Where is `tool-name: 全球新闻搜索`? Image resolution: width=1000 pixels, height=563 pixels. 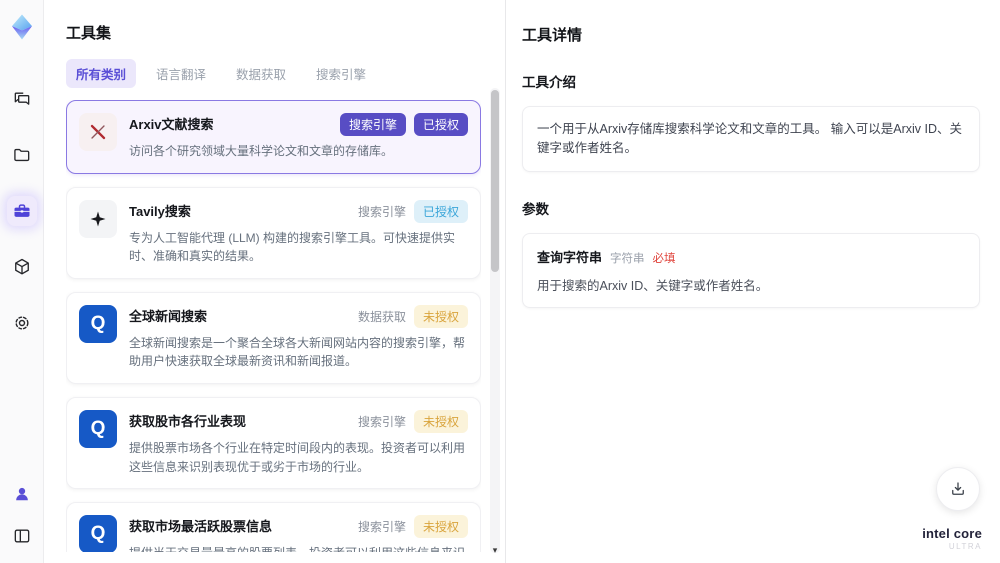 tool-name: 全球新闻搜索 is located at coordinates (168, 316).